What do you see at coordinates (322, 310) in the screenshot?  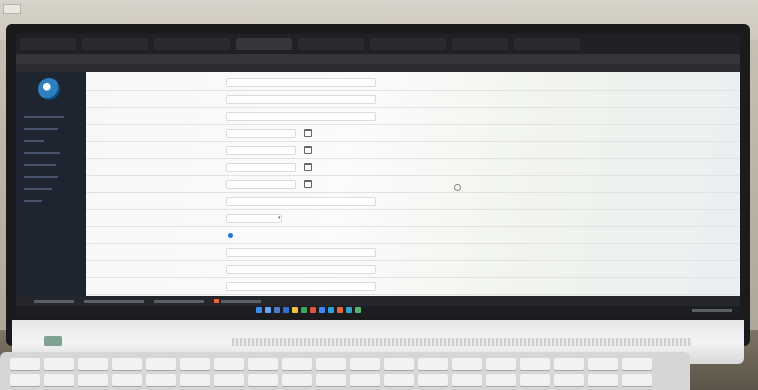 I see `browser-icon` at bounding box center [322, 310].